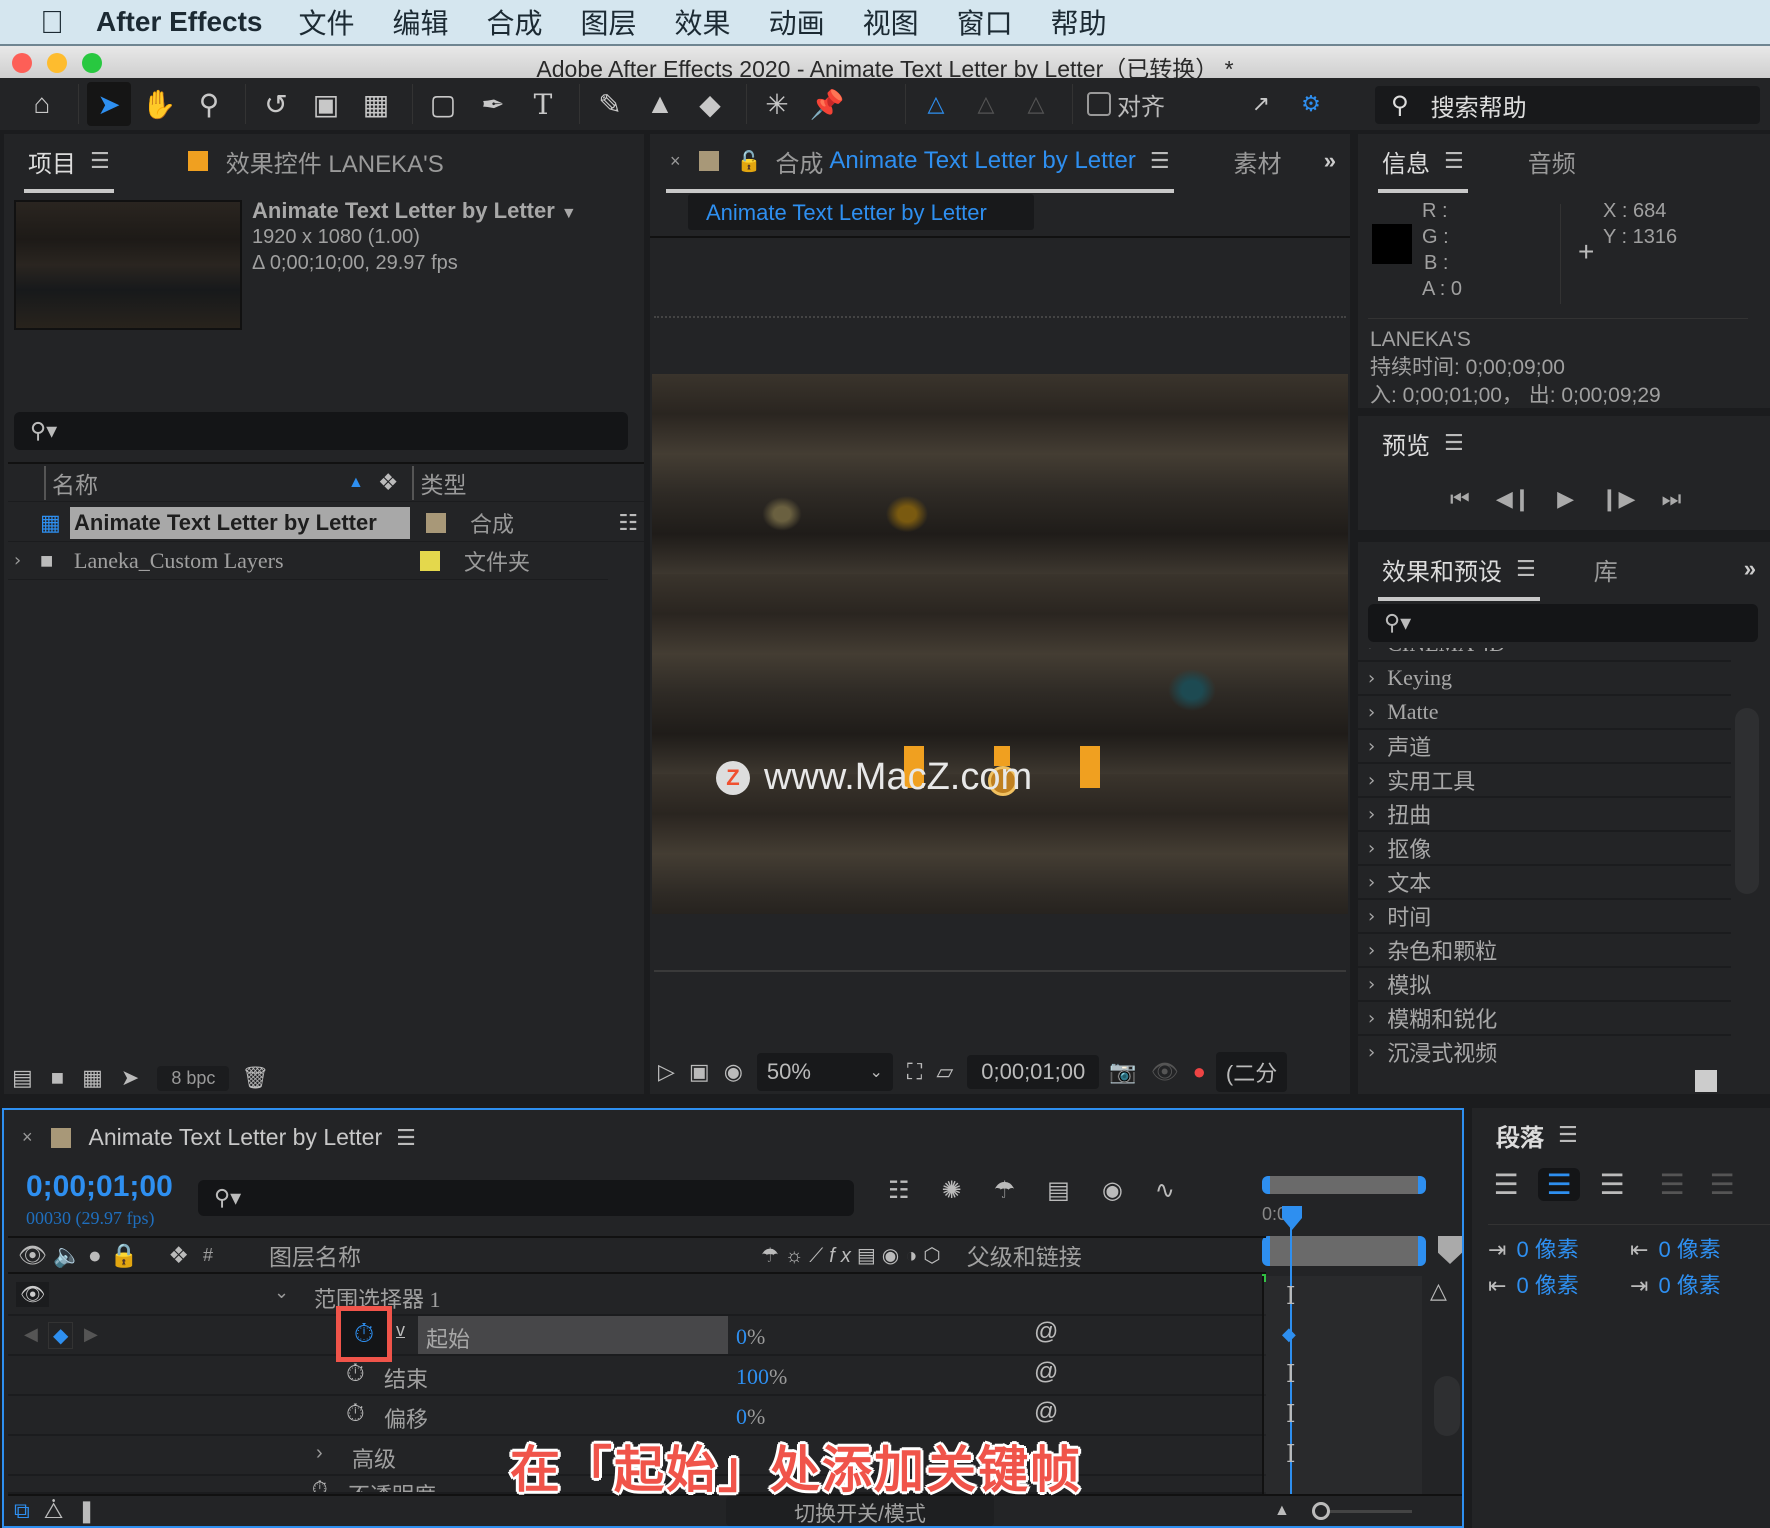 The width and height of the screenshot is (1770, 1528). I want to click on column-parent-link: 父级和链接, so click(1024, 1255).